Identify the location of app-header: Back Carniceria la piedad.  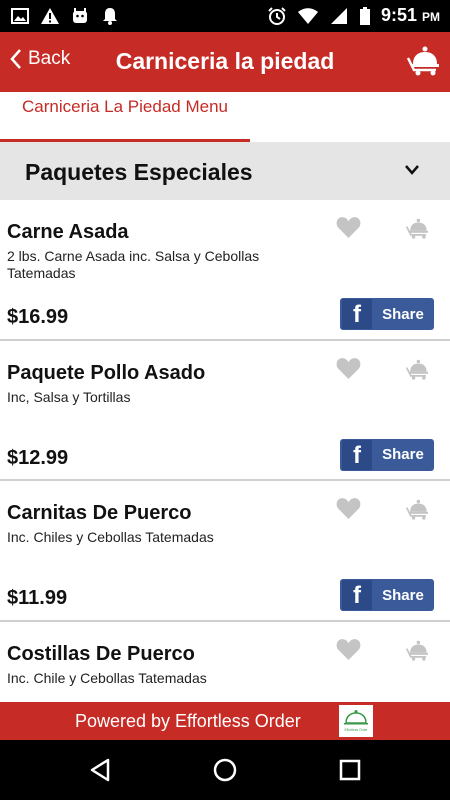
(225, 62).